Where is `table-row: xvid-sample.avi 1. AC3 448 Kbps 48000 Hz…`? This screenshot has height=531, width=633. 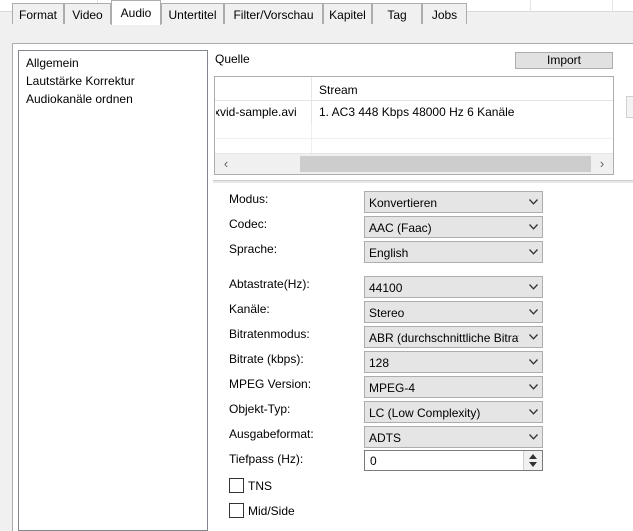 table-row: xvid-sample.avi 1. AC3 448 Kbps 48000 Hz… is located at coordinates (414, 112).